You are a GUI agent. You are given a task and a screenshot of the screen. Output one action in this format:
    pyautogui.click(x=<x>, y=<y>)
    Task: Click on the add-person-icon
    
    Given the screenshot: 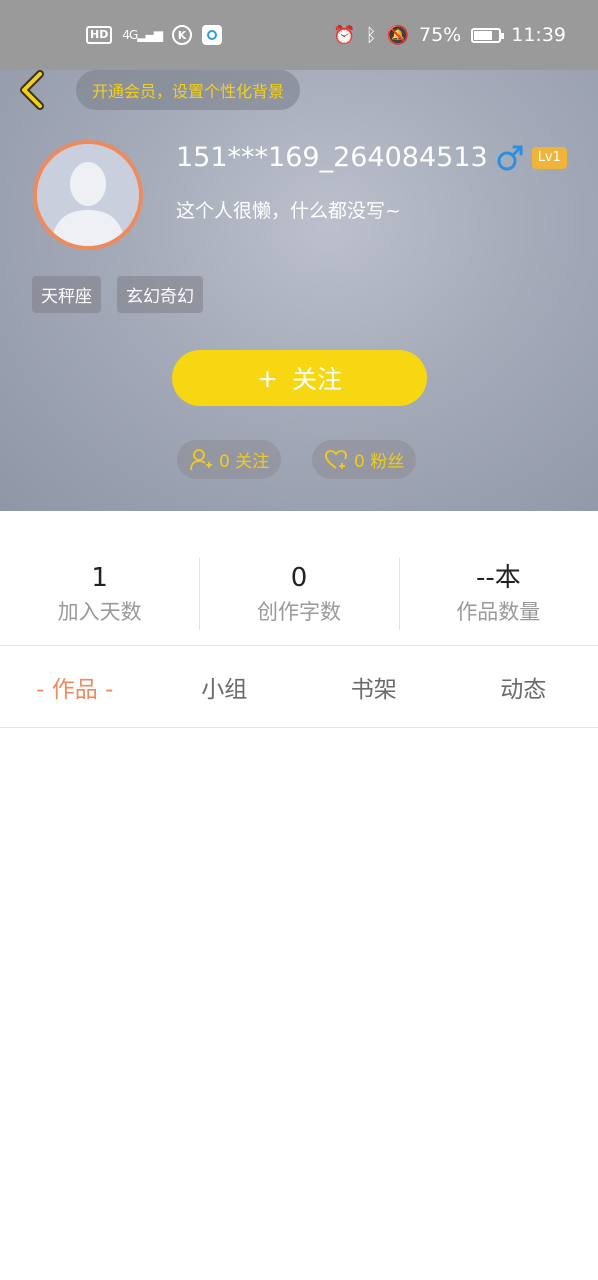 What is the action you would take?
    pyautogui.click(x=201, y=459)
    